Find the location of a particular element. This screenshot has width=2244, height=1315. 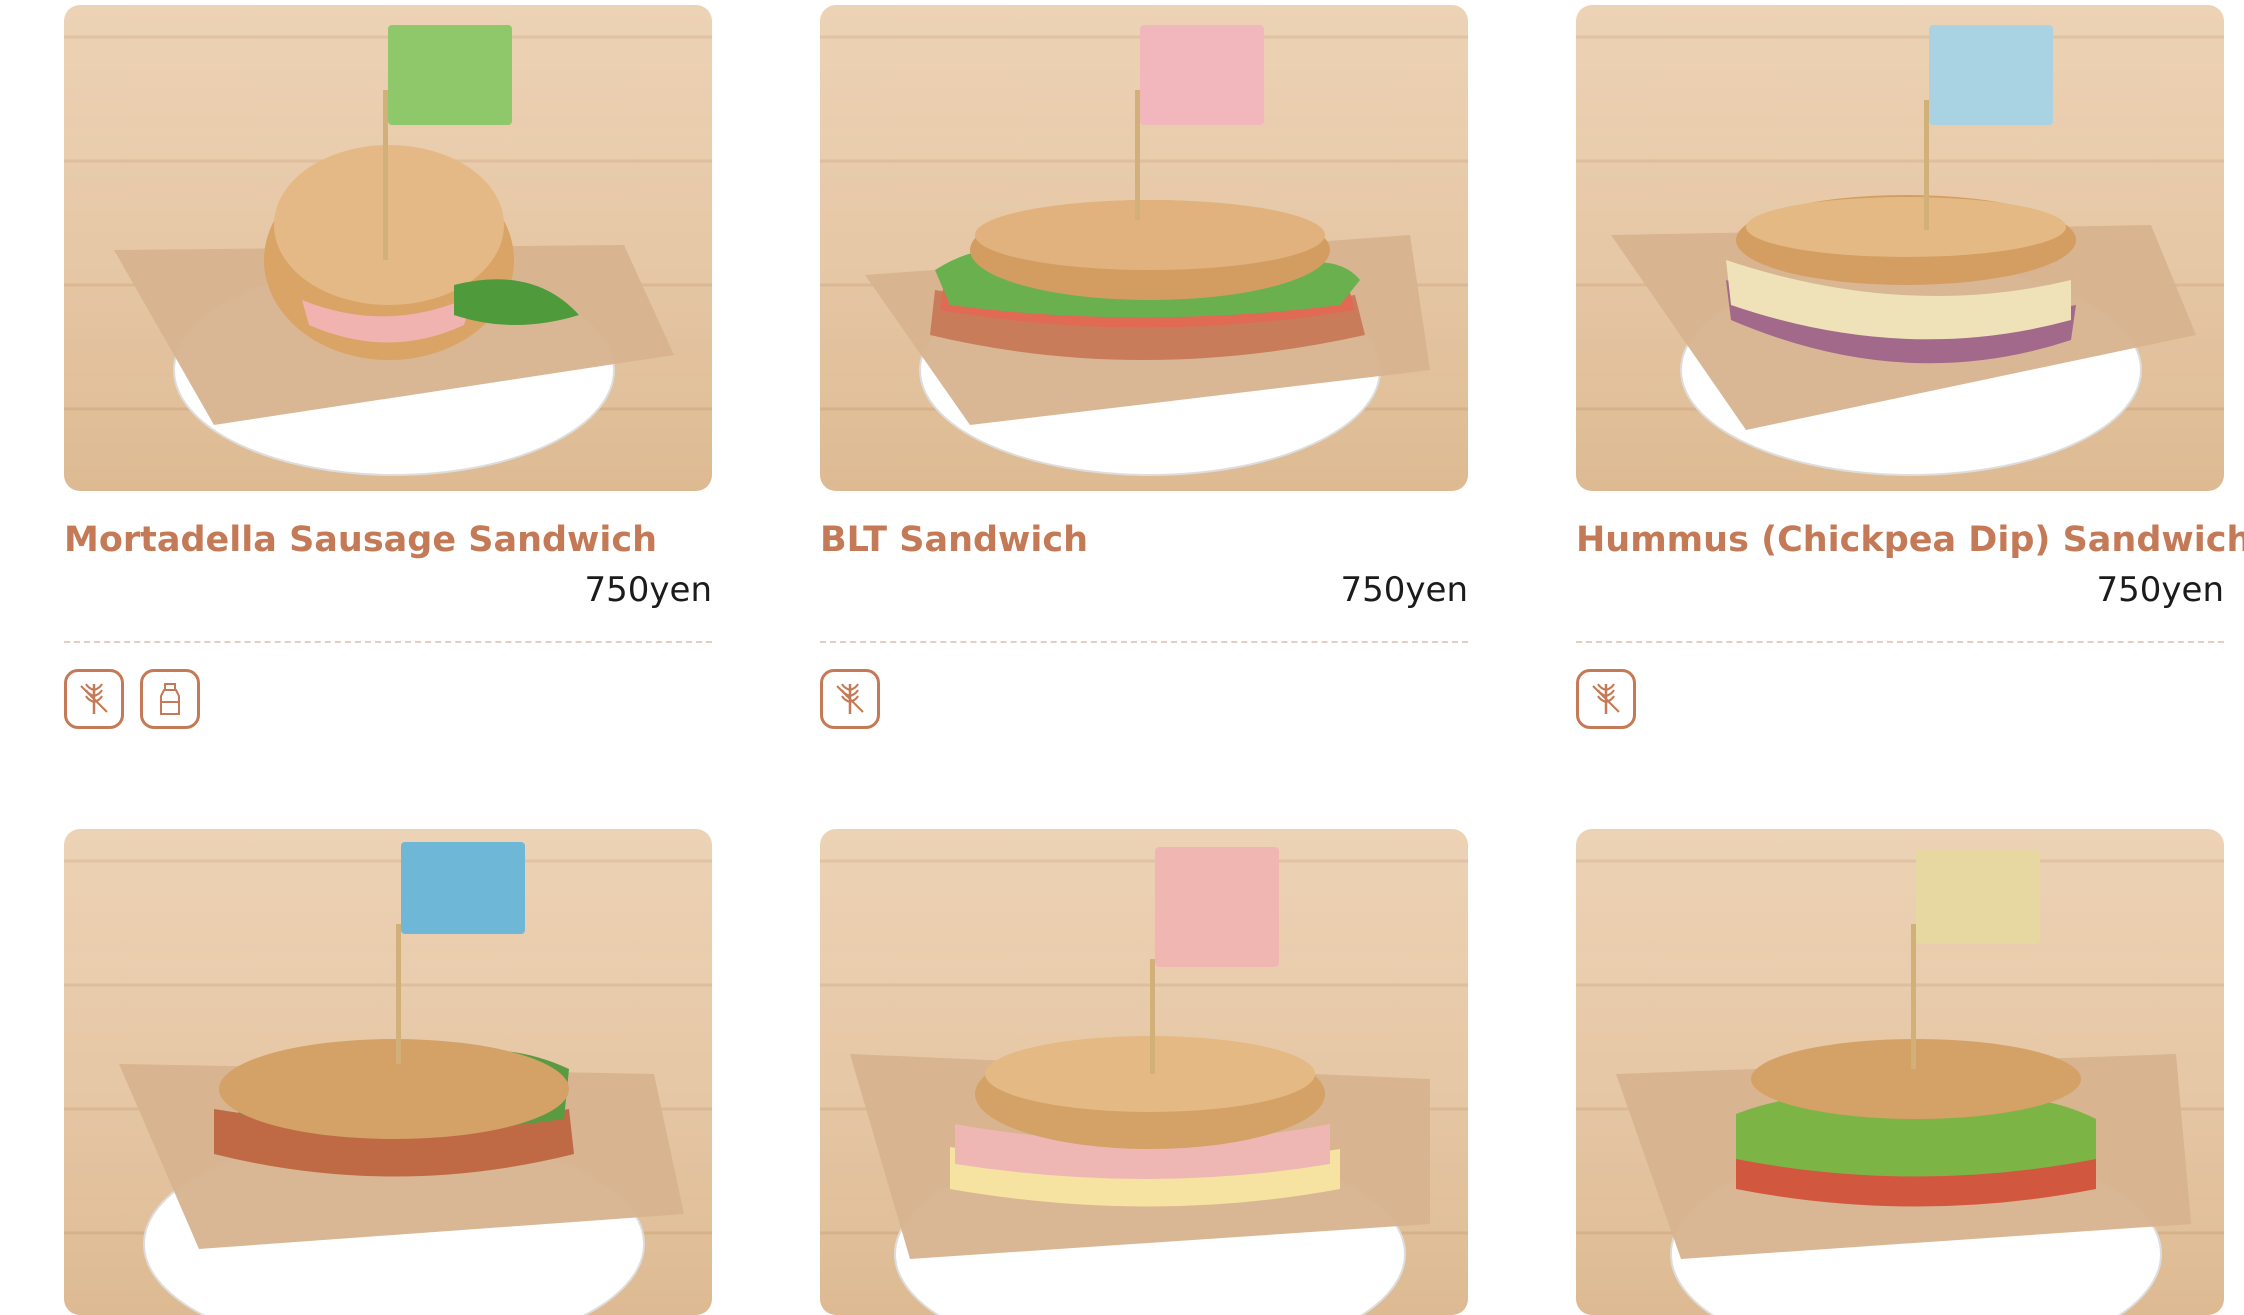

item-name: BLT Sandwich is located at coordinates (1144, 540).